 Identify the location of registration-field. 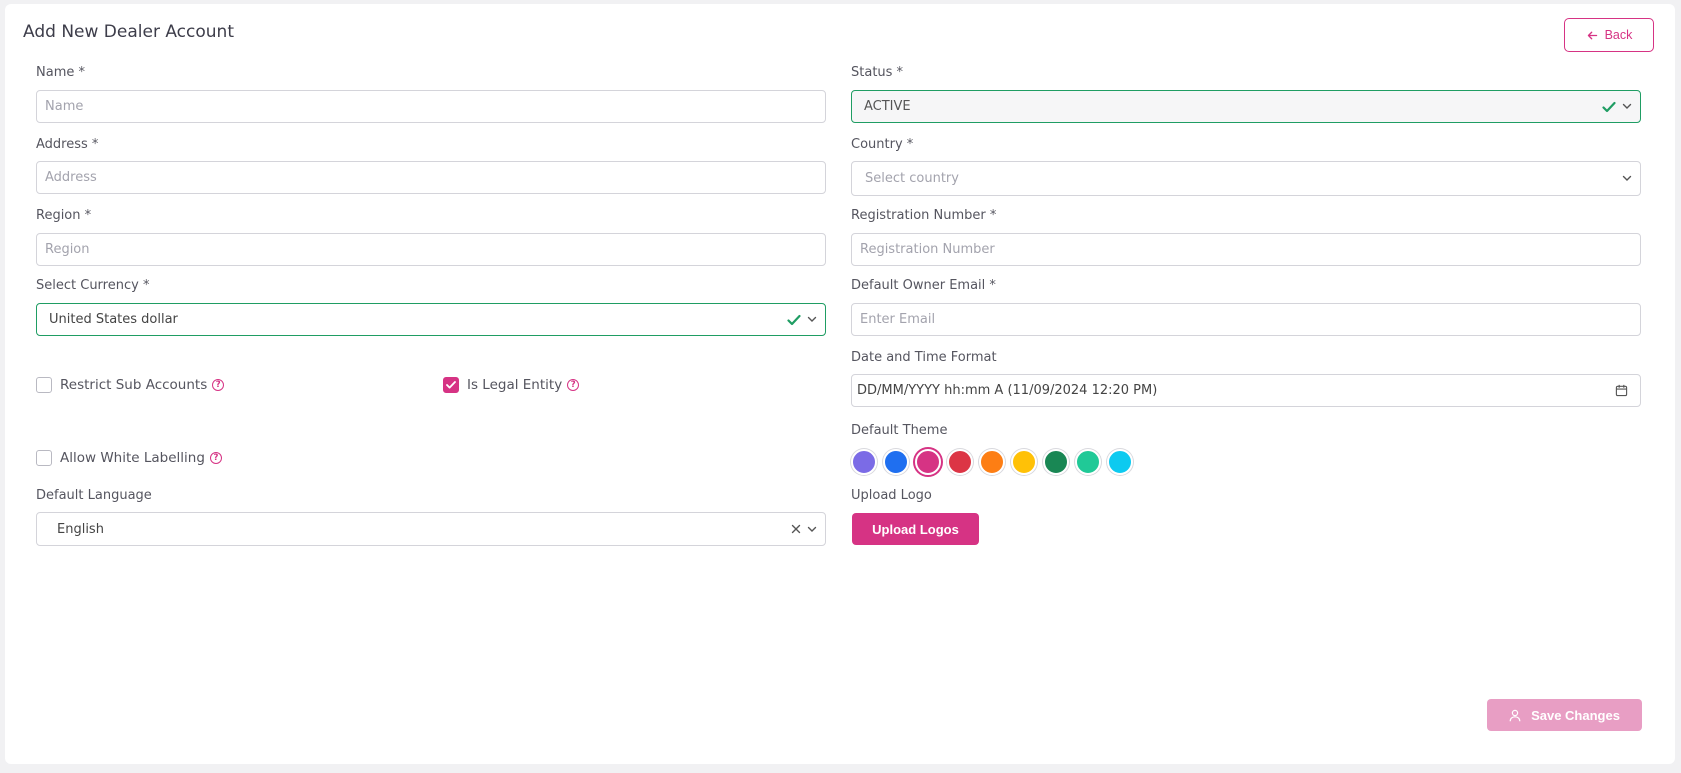
(1246, 249).